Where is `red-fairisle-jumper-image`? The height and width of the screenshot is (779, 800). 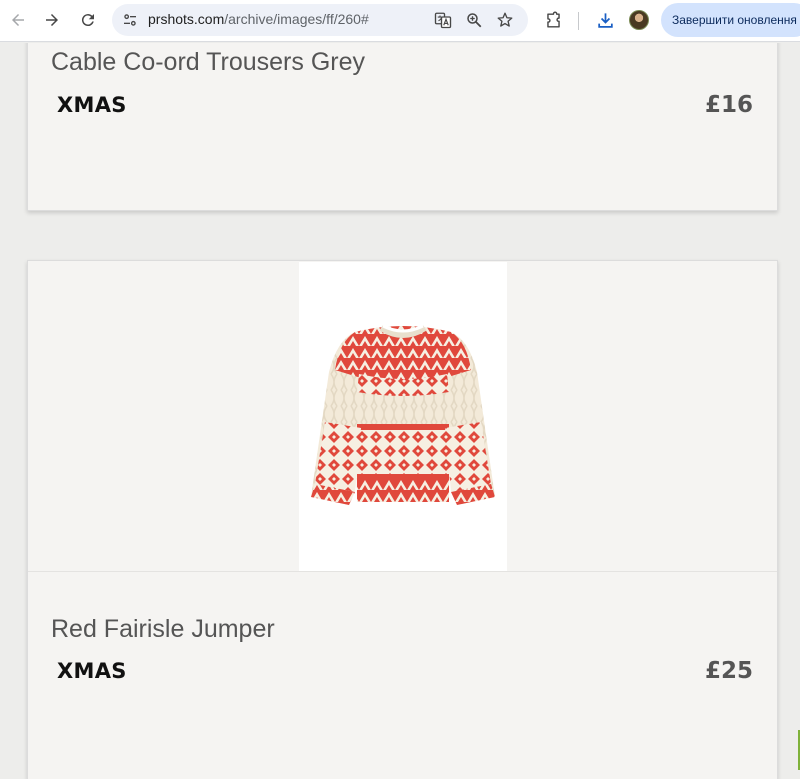
red-fairisle-jumper-image is located at coordinates (403, 414).